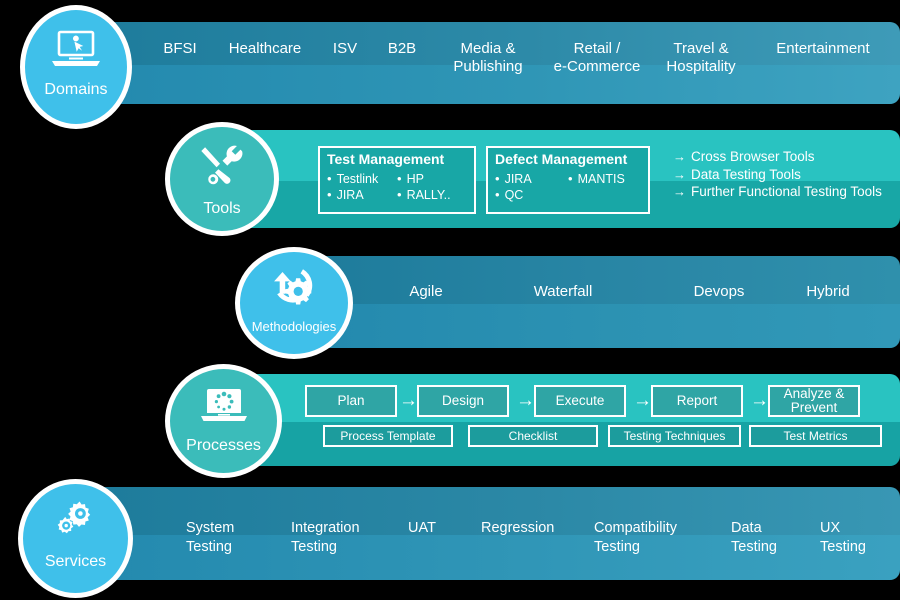 The width and height of the screenshot is (900, 600). What do you see at coordinates (531, 179) in the screenshot?
I see `defect-item-jira: JIRA` at bounding box center [531, 179].